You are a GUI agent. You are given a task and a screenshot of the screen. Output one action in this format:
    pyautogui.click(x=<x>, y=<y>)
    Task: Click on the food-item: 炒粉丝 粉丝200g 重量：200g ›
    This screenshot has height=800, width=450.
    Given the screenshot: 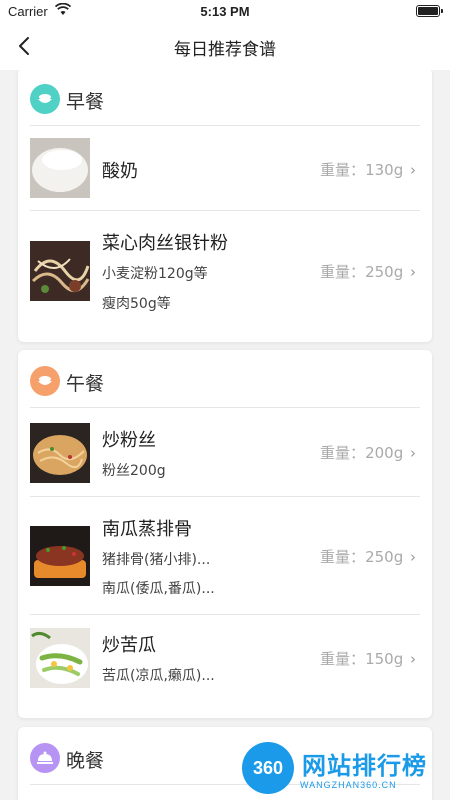 What is the action you would take?
    pyautogui.click(x=225, y=452)
    